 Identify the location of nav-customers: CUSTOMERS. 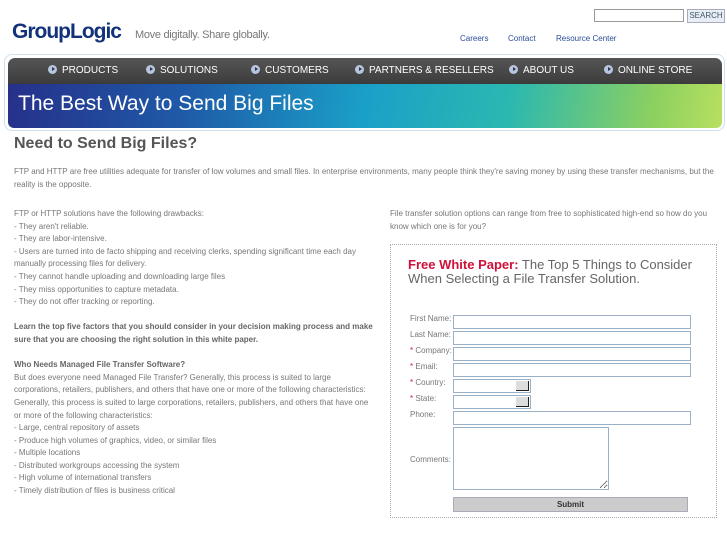
(290, 71).